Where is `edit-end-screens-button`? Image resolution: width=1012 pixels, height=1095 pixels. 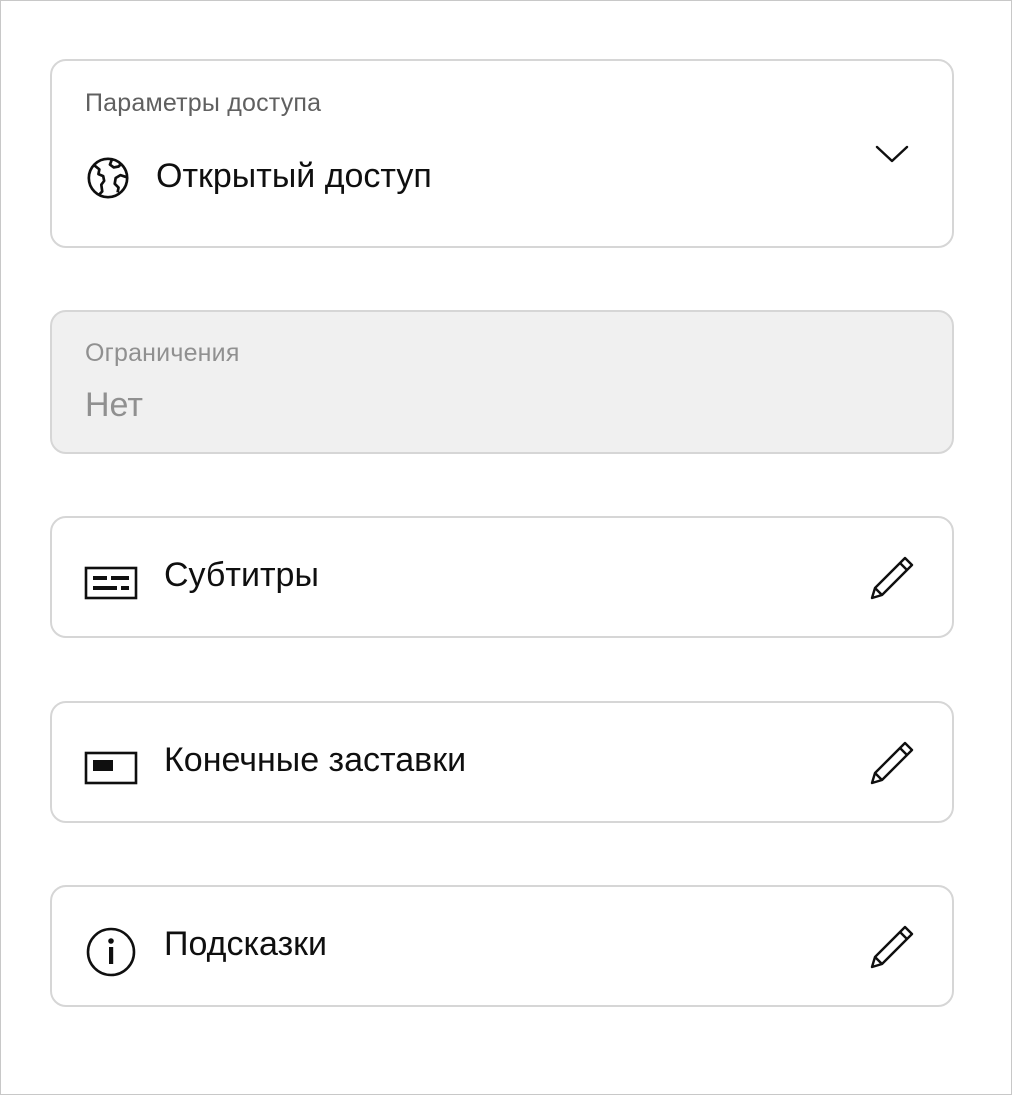 edit-end-screens-button is located at coordinates (892, 763).